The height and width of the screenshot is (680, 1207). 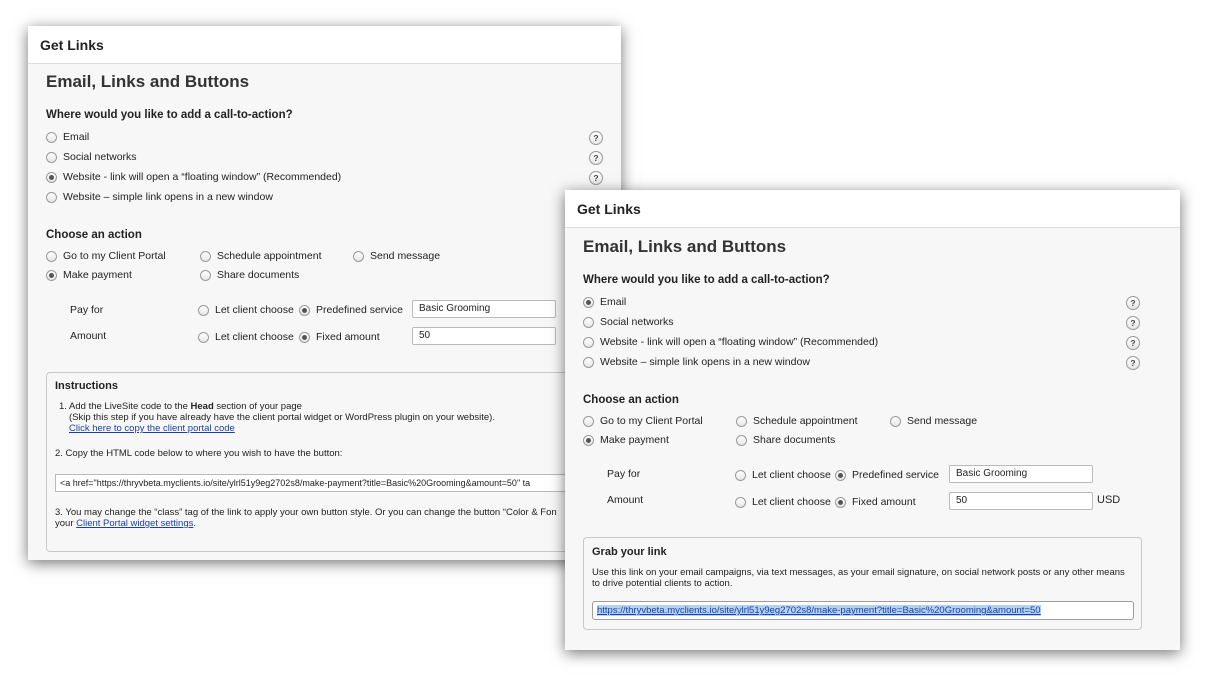 What do you see at coordinates (662, 583) in the screenshot?
I see `grab-link-description-cont: to drive potential clients to action.` at bounding box center [662, 583].